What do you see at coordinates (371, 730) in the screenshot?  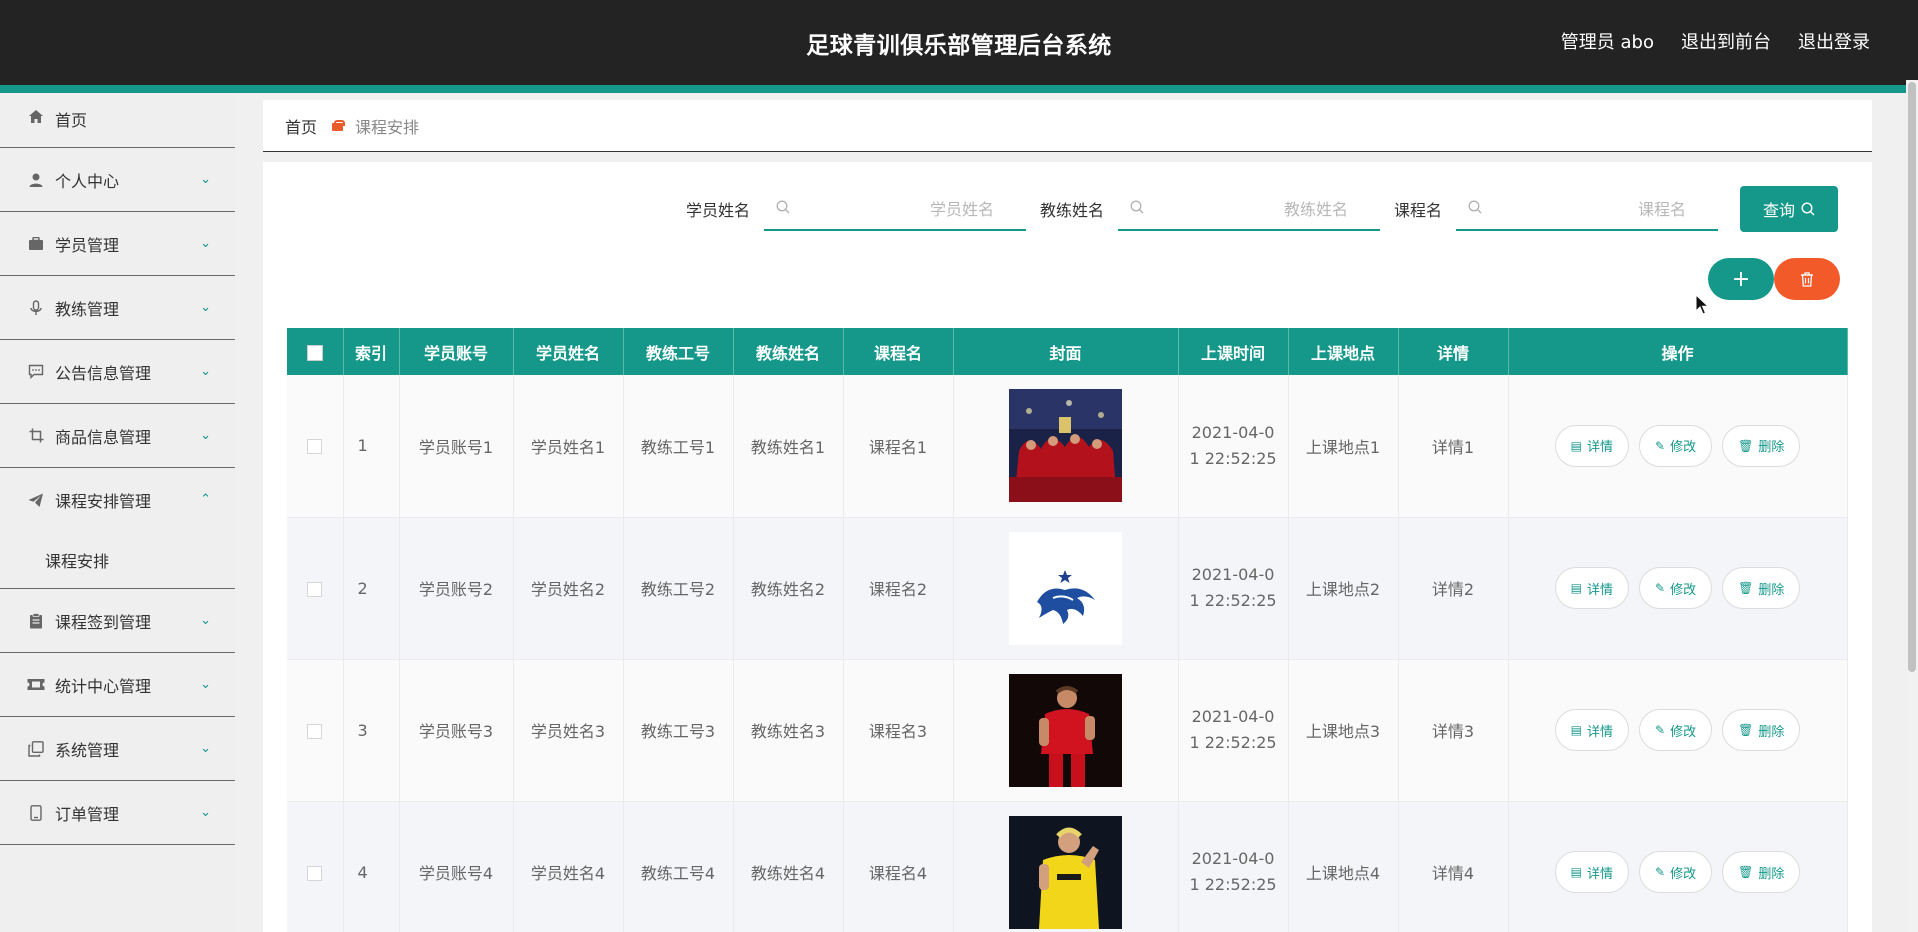 I see `index-cell: 3` at bounding box center [371, 730].